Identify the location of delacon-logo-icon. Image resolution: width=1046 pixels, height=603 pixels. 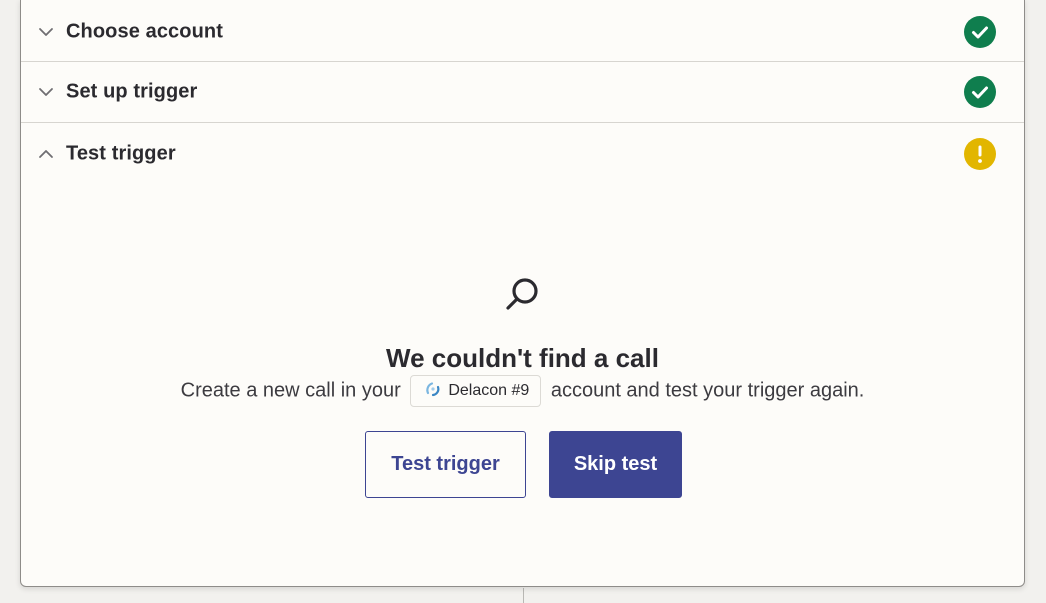
(433, 389).